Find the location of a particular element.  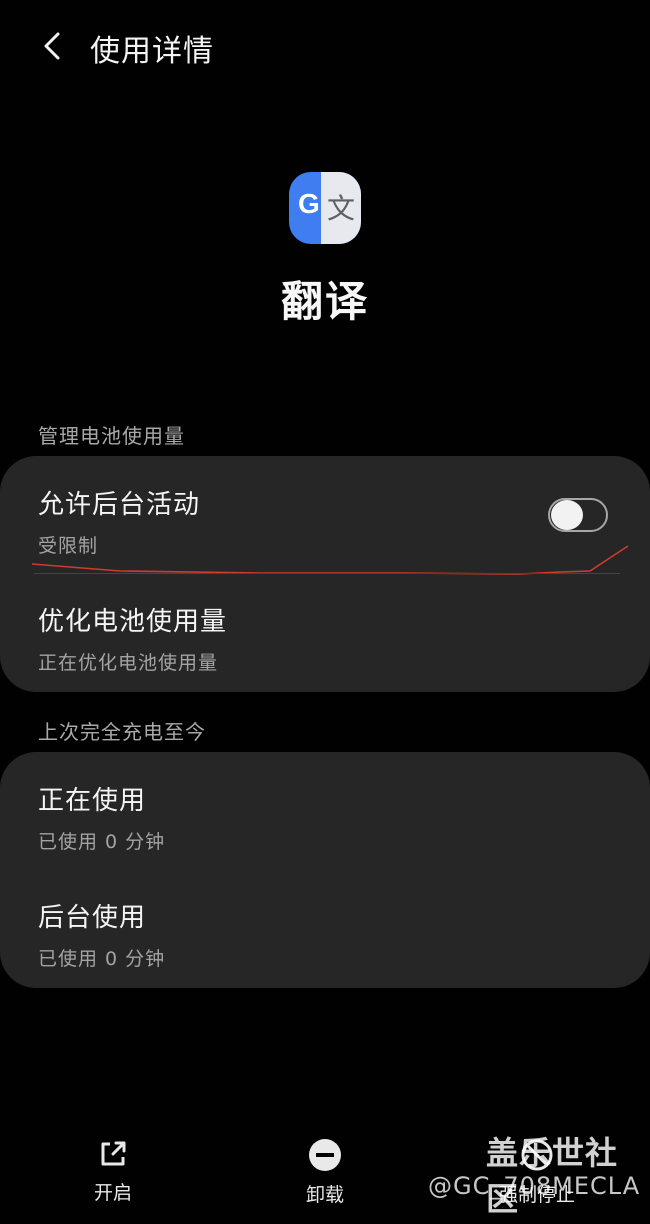

optimize-battery-subtitle: 正在优化电池使用量 is located at coordinates (128, 663).